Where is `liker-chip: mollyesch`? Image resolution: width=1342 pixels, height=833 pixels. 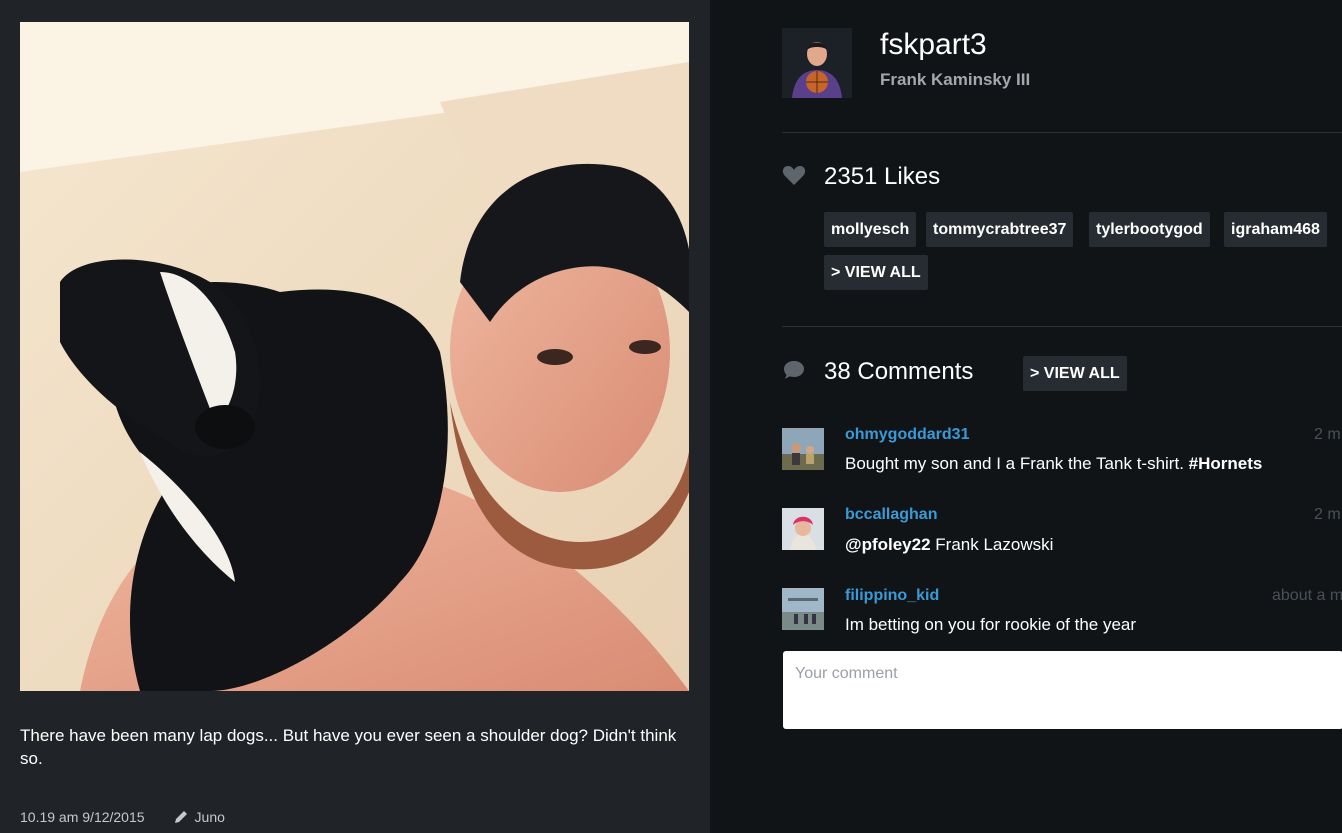 liker-chip: mollyesch is located at coordinates (870, 229).